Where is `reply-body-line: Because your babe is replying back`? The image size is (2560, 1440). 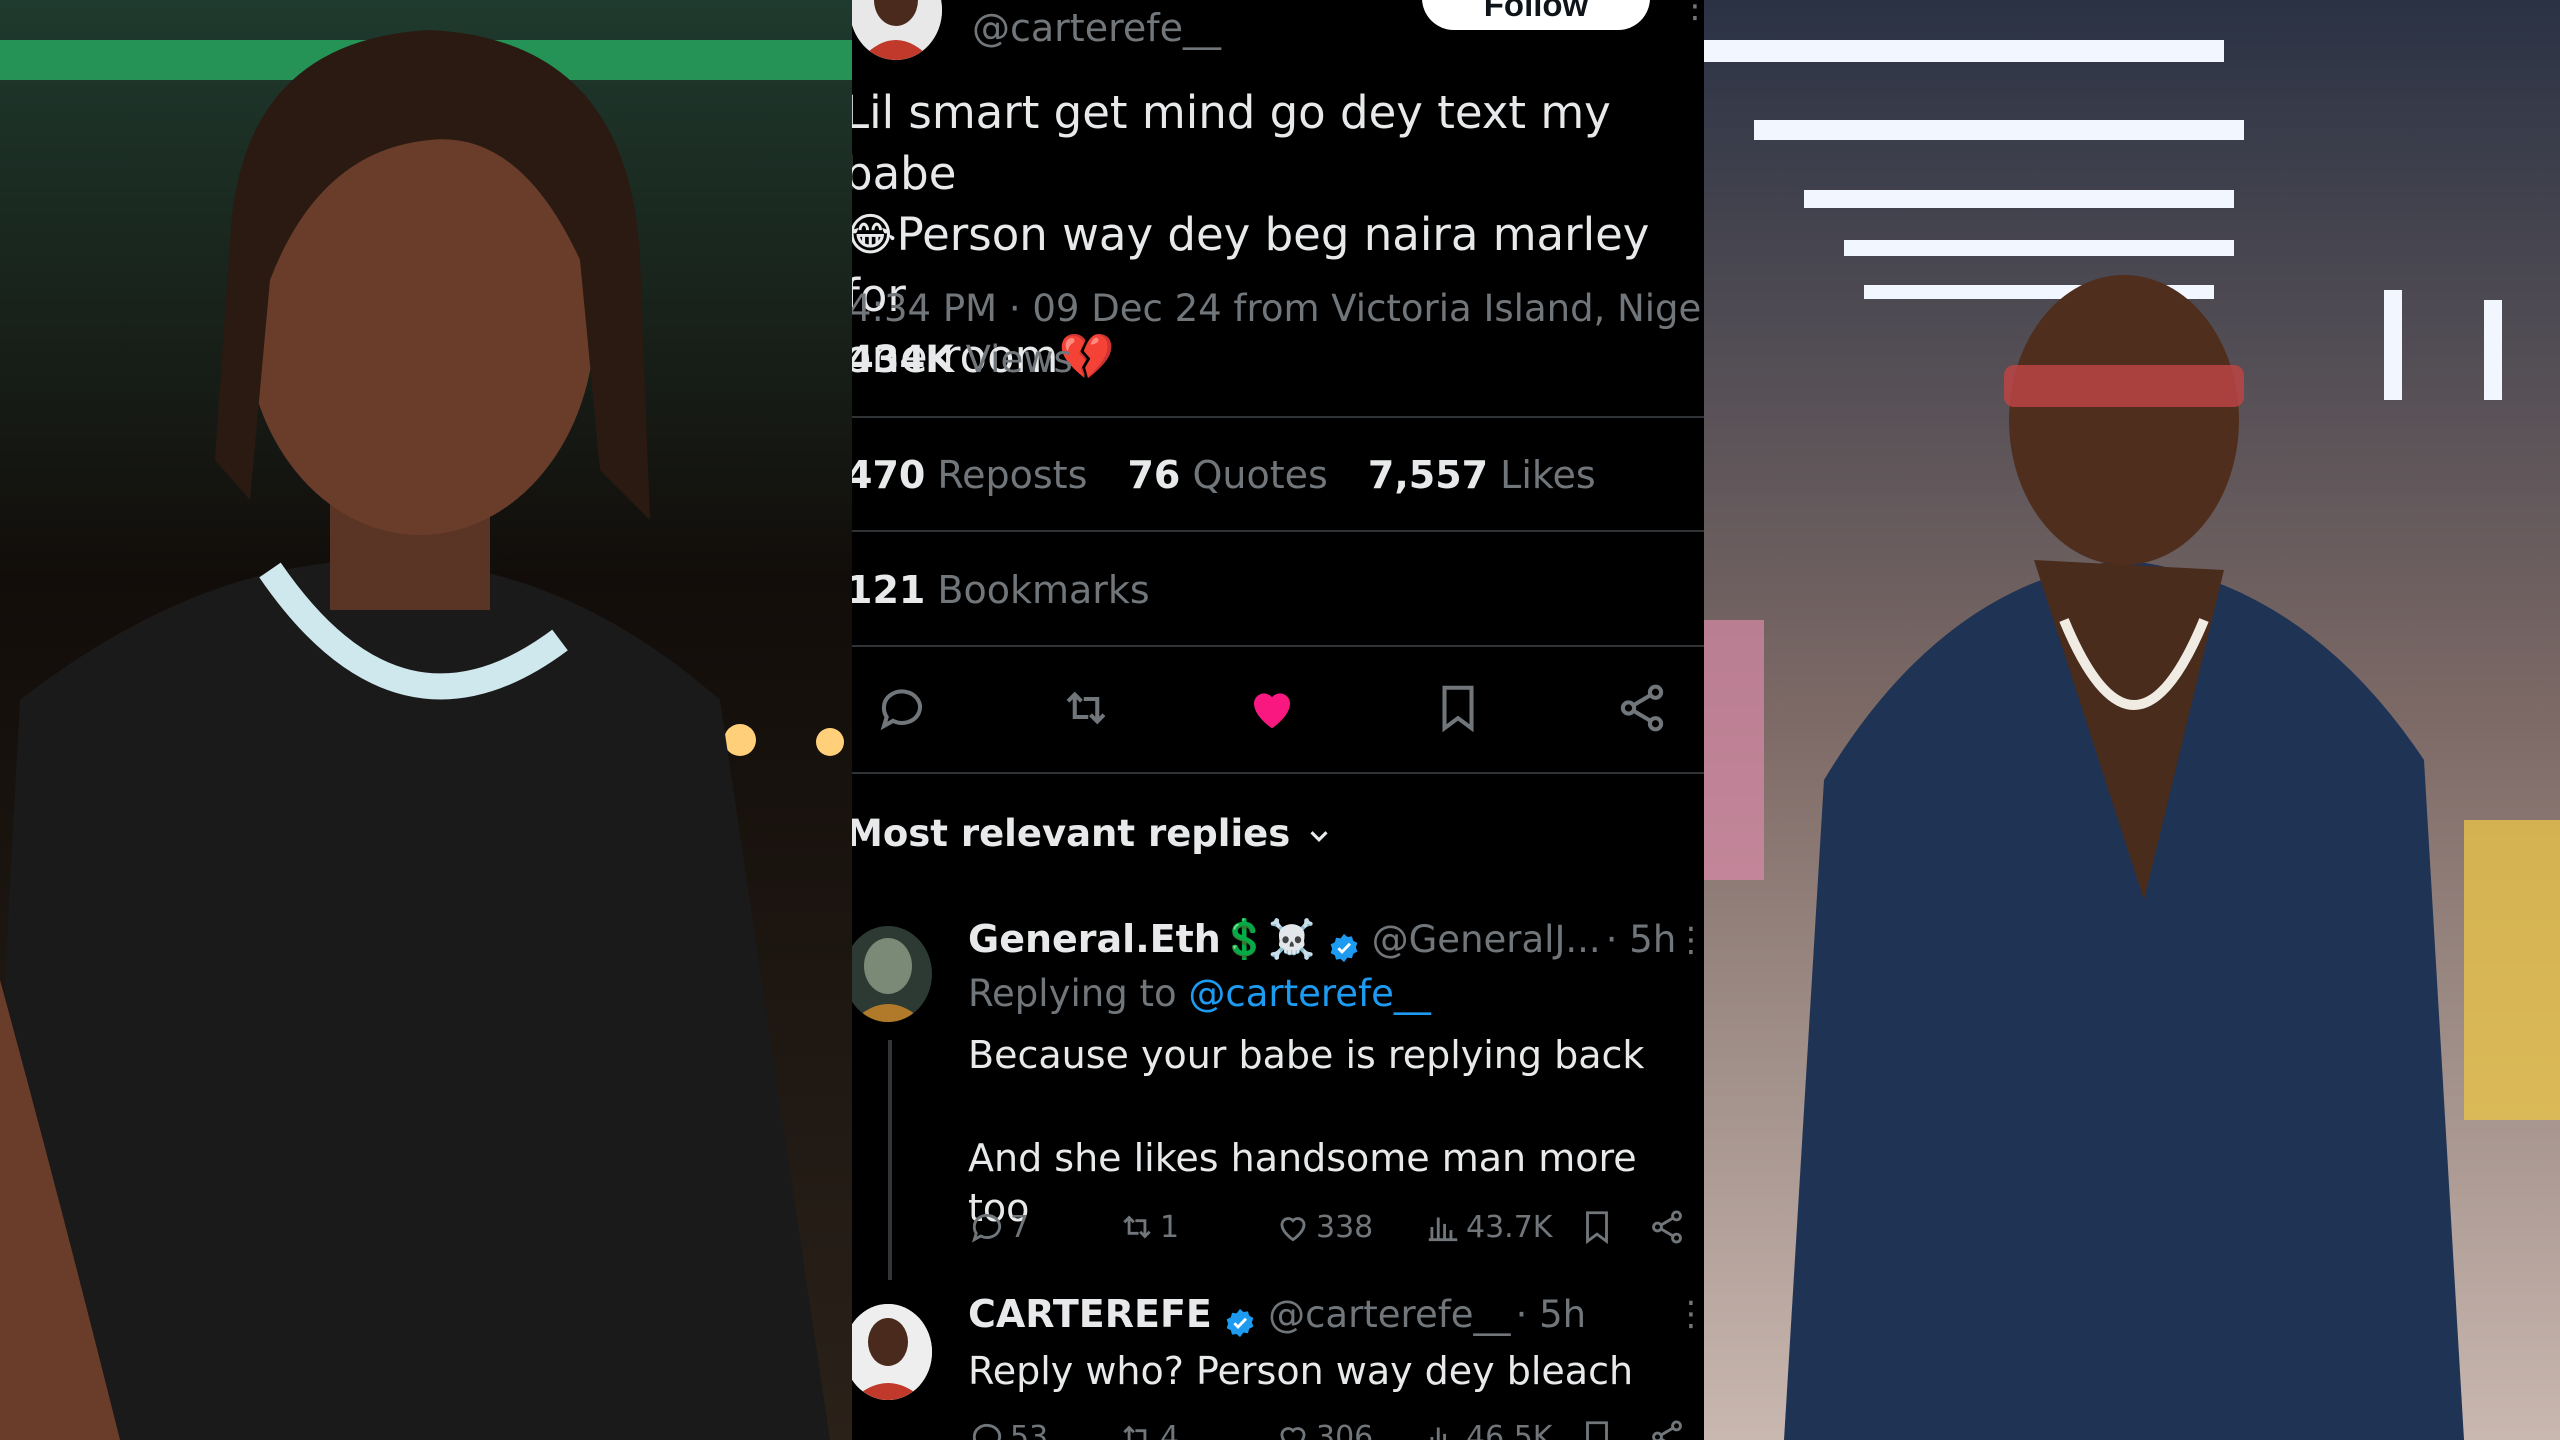 reply-body-line: Because your babe is replying back is located at coordinates (1306, 1055).